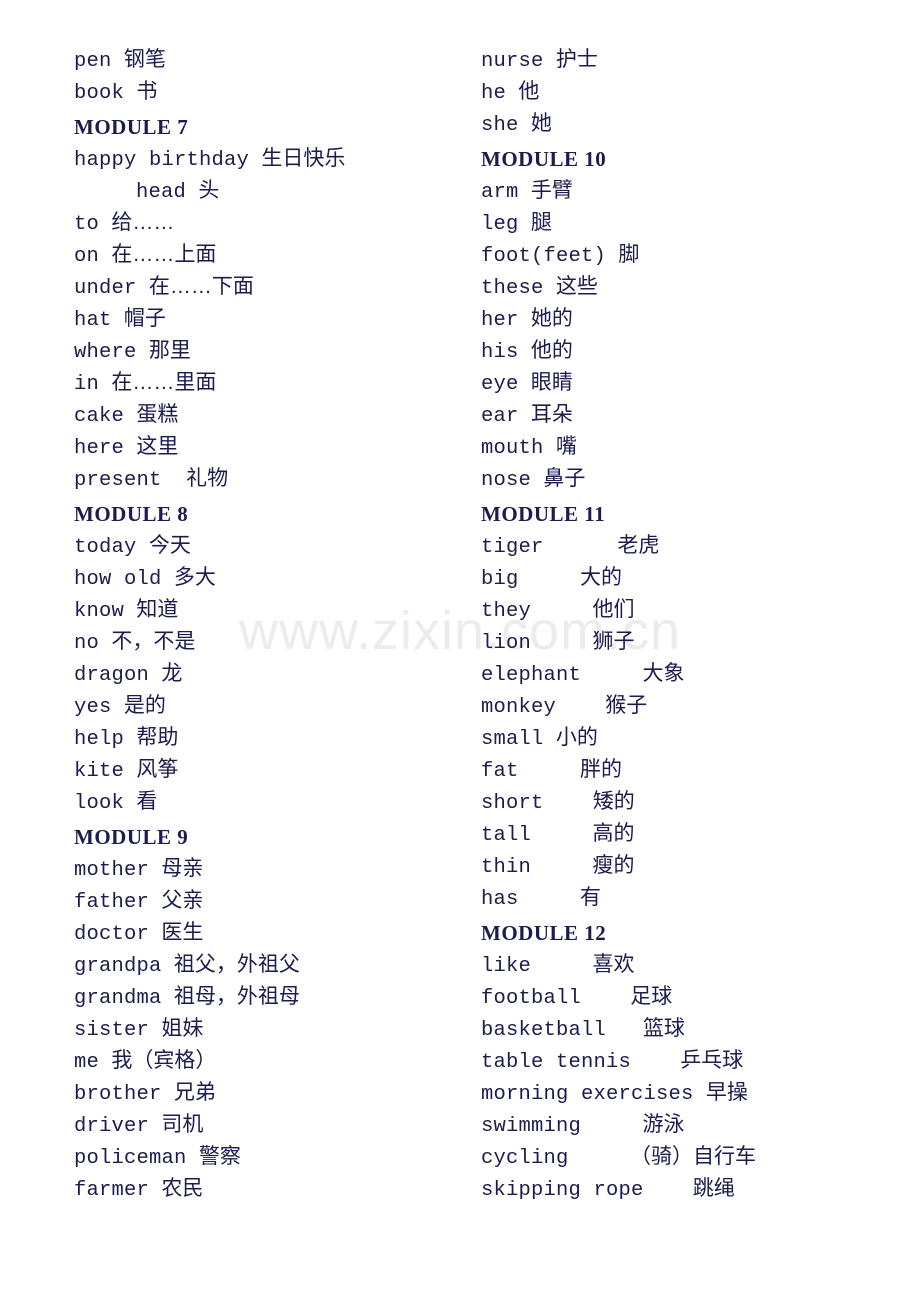 This screenshot has width=920, height=1300. I want to click on vocabulary-entry: help 帮助, so click(269, 738).